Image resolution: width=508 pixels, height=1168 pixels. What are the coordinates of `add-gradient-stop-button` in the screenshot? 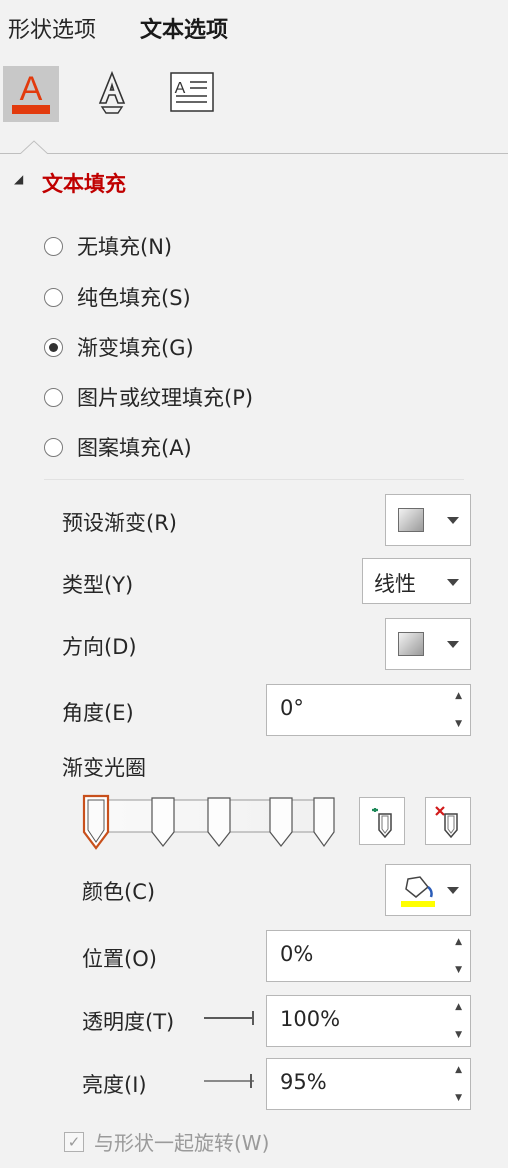 It's located at (382, 821).